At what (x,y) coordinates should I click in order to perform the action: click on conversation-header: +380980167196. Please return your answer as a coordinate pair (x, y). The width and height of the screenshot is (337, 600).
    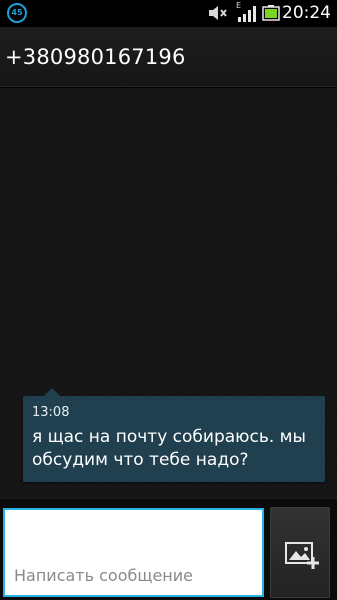
    Looking at the image, I should click on (168, 57).